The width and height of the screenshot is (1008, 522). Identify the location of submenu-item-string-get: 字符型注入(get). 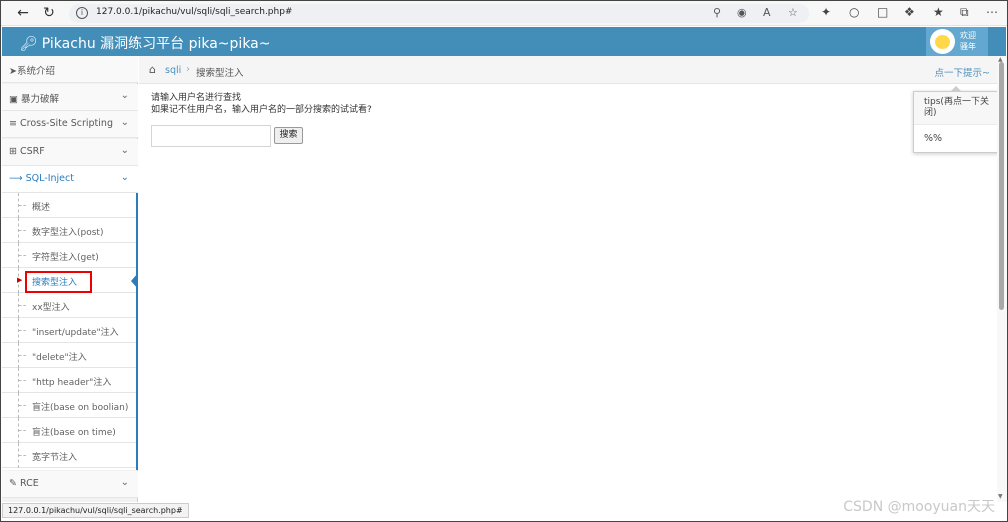
(69, 255).